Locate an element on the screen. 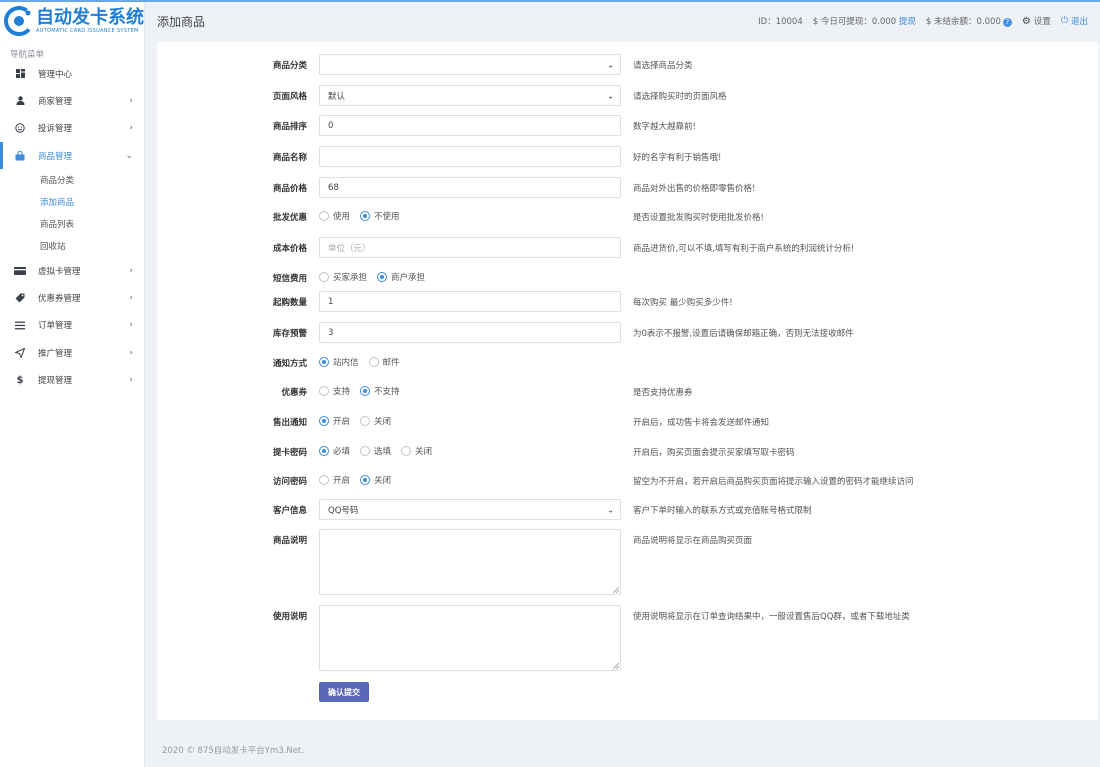  sold-notify-option-off: 关闭 is located at coordinates (375, 421).